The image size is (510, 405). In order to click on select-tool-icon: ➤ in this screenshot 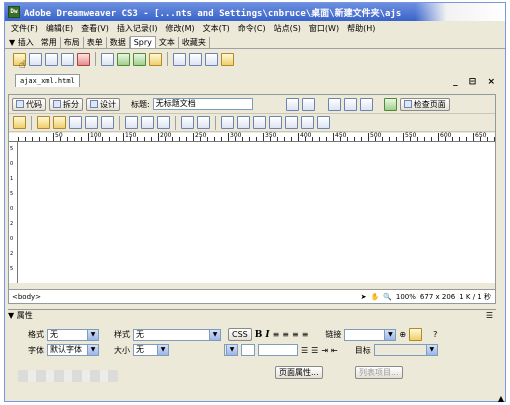, I will do `click(364, 297)`.